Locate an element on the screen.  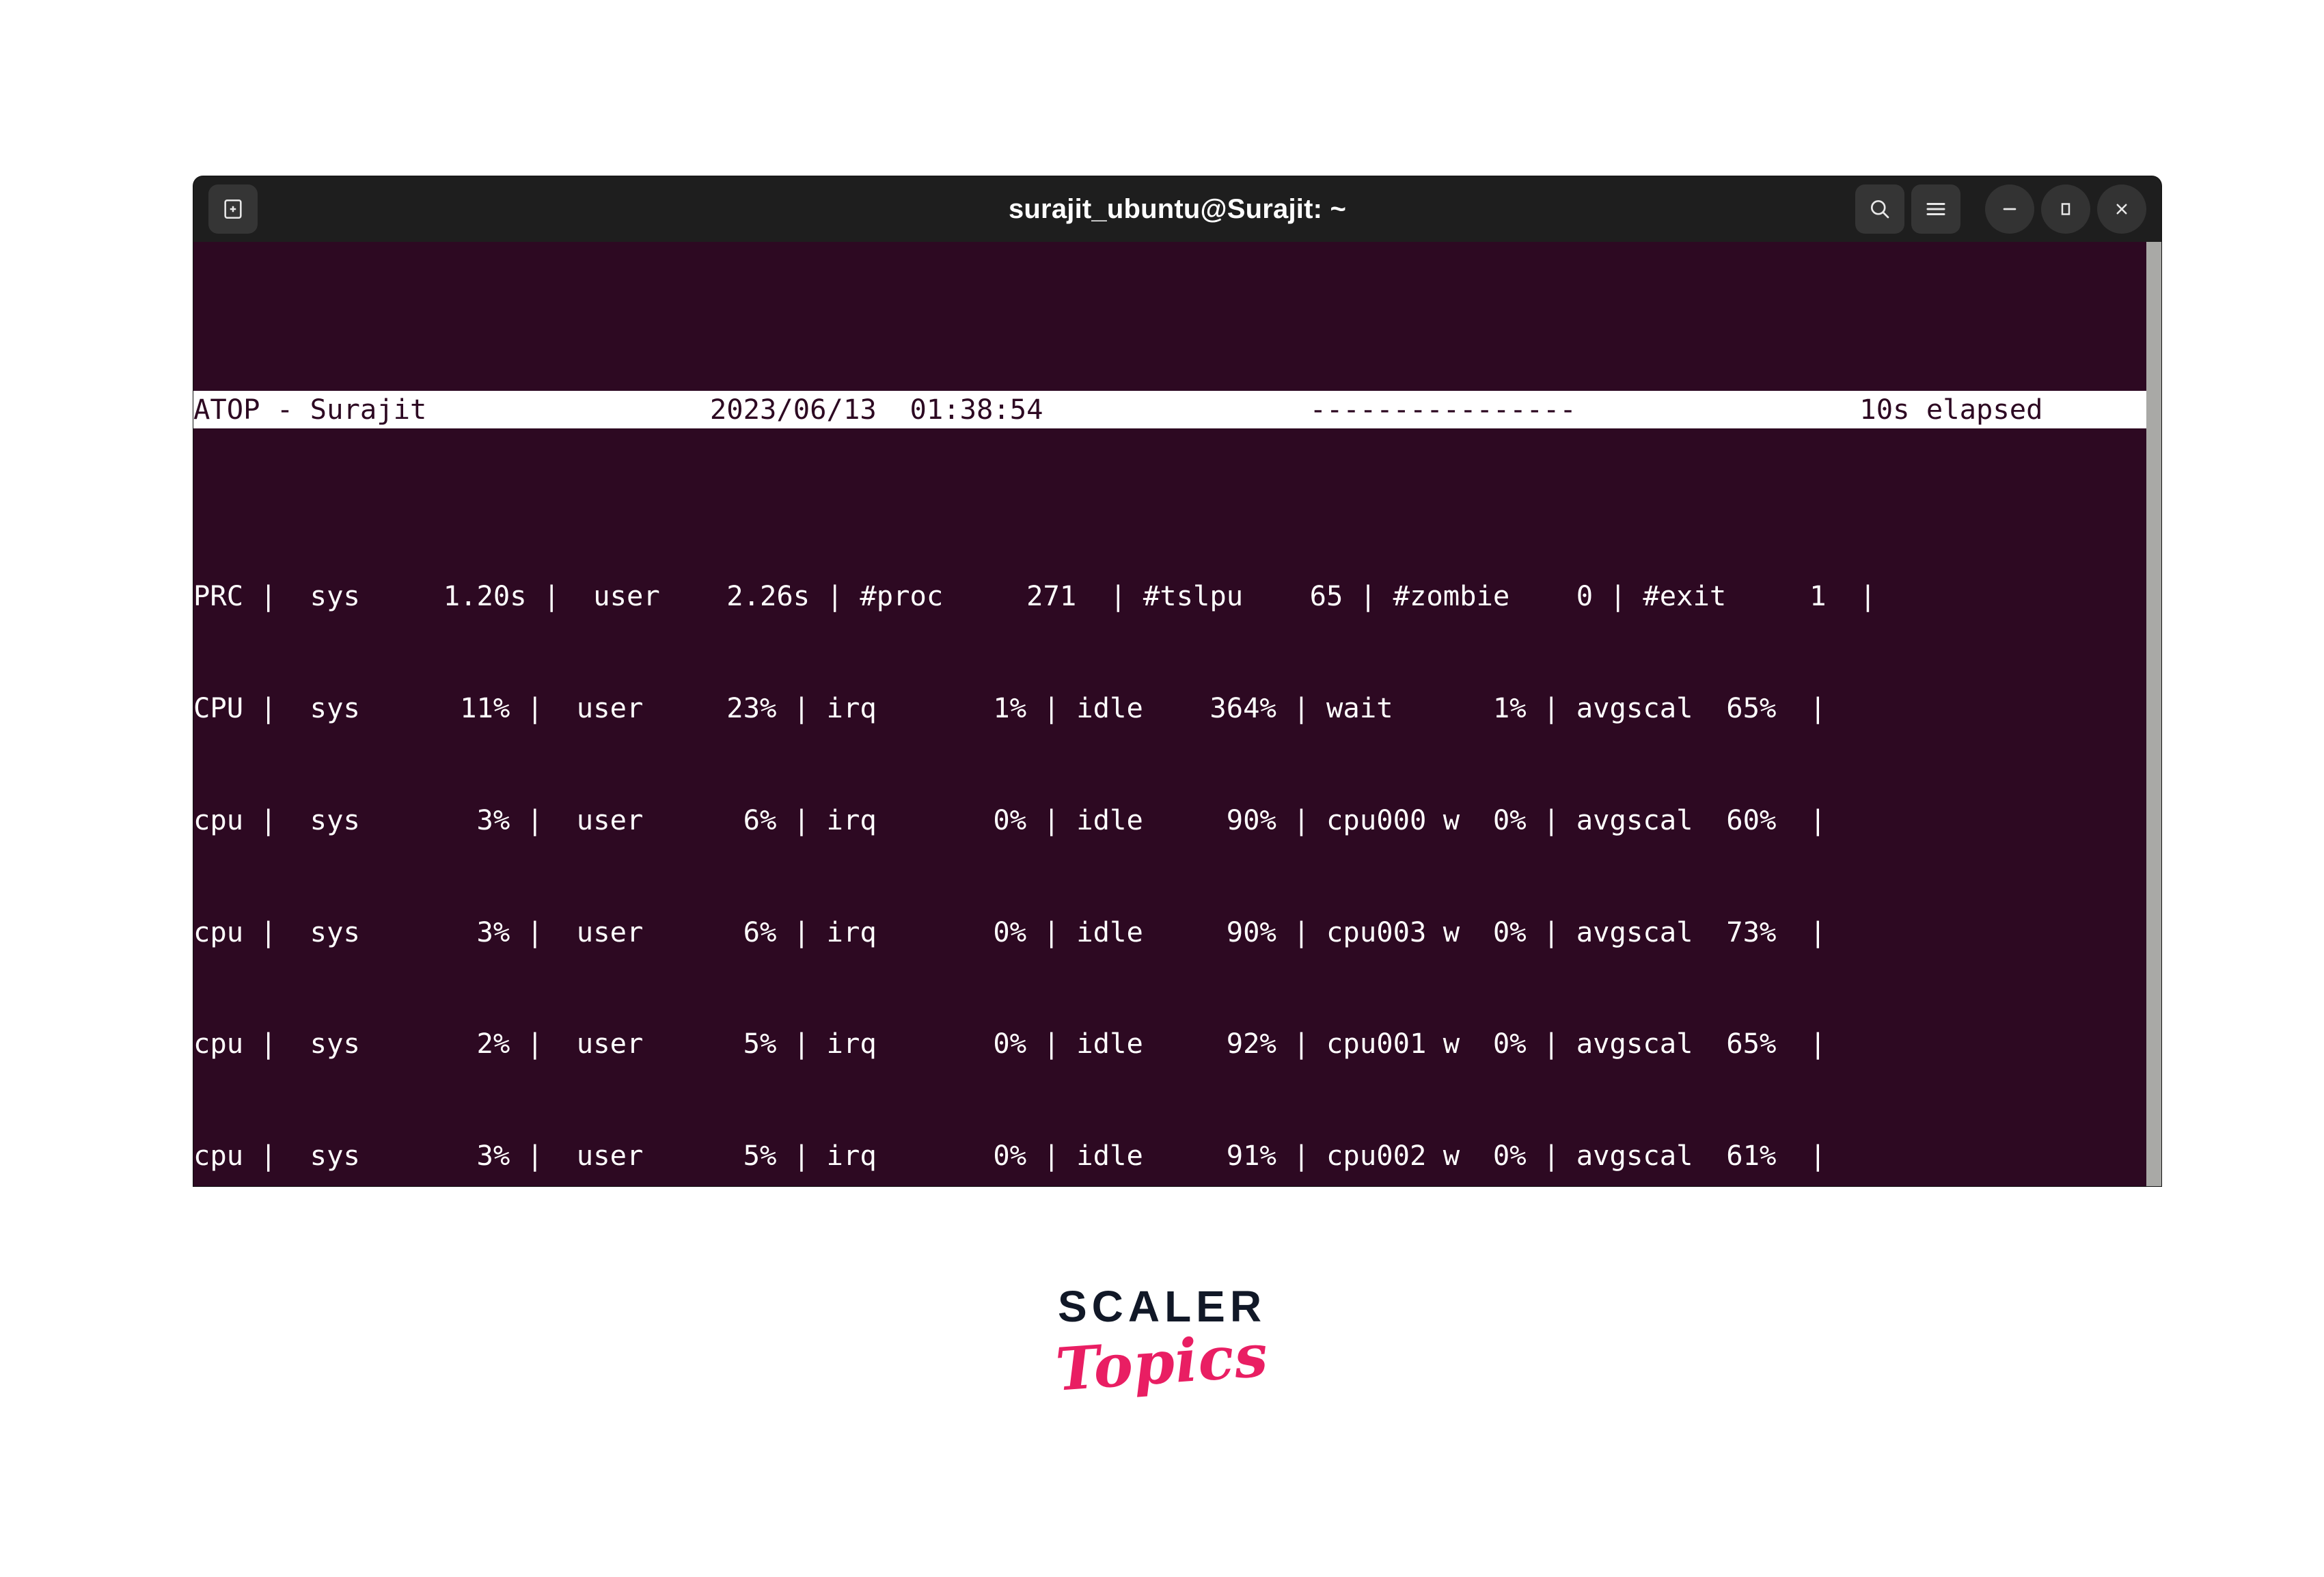
maximize-icon is located at coordinates (2065, 209).